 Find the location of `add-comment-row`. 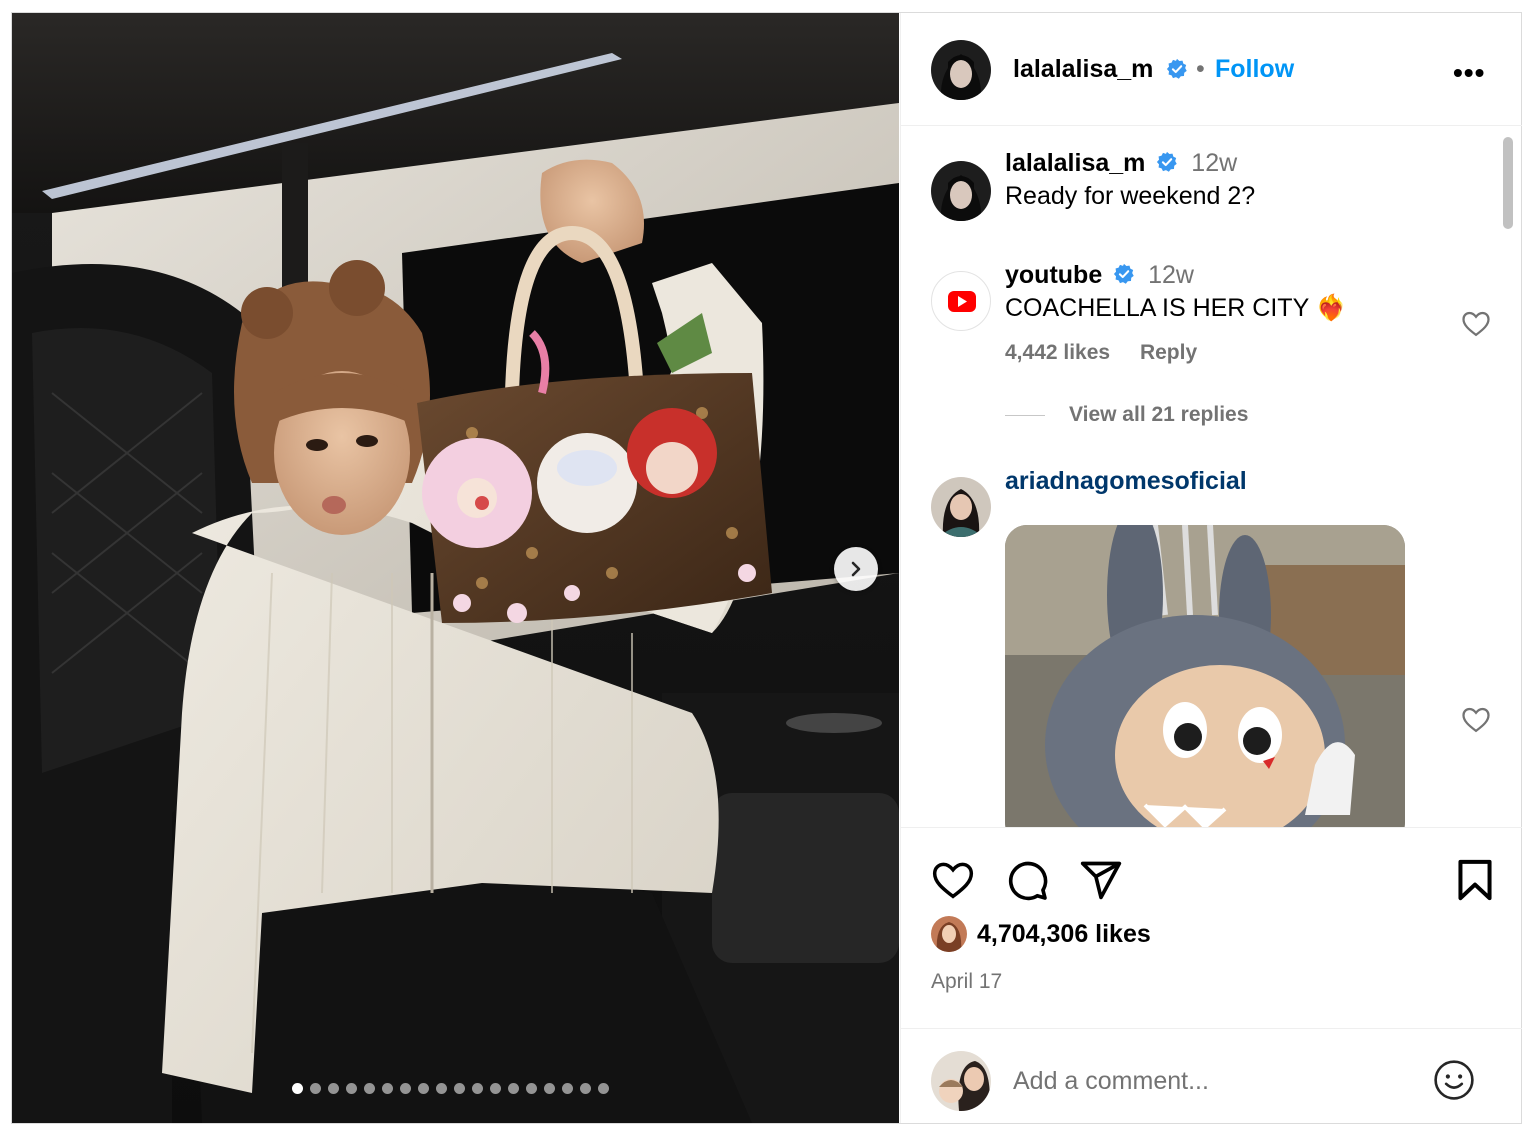

add-comment-row is located at coordinates (1211, 1076).